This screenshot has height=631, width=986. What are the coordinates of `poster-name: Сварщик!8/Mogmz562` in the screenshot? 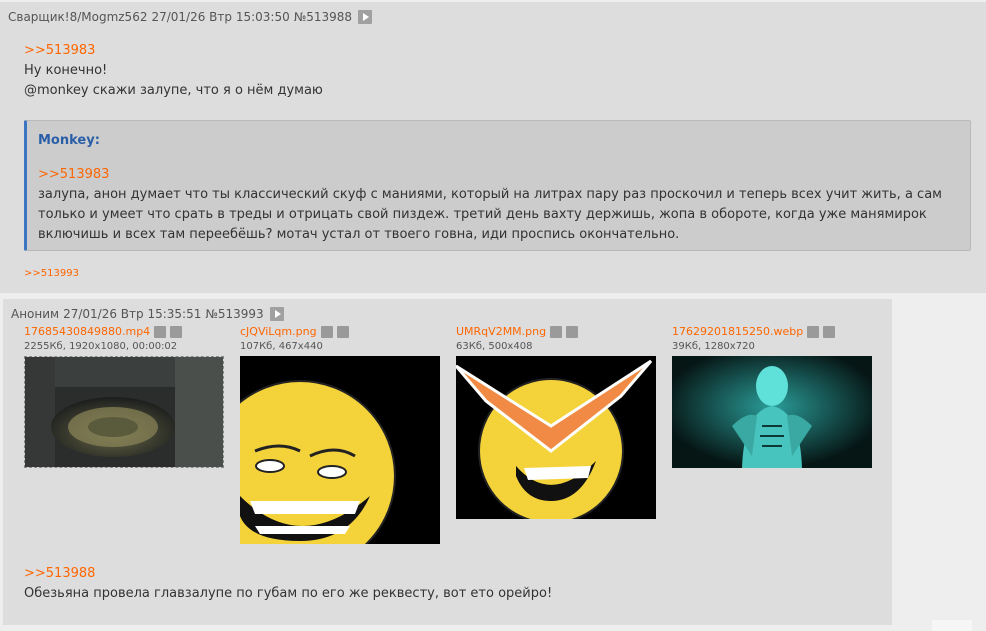 It's located at (78, 17).